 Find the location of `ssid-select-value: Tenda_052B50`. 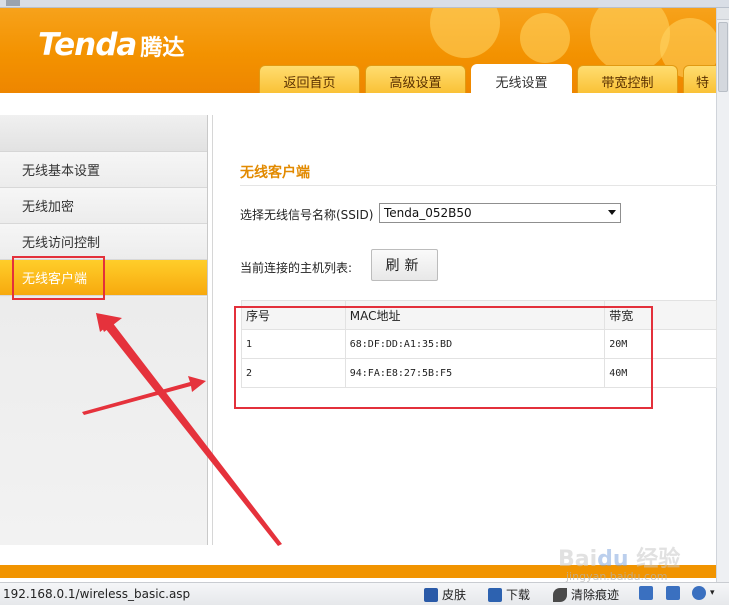

ssid-select-value: Tenda_052B50 is located at coordinates (428, 213).